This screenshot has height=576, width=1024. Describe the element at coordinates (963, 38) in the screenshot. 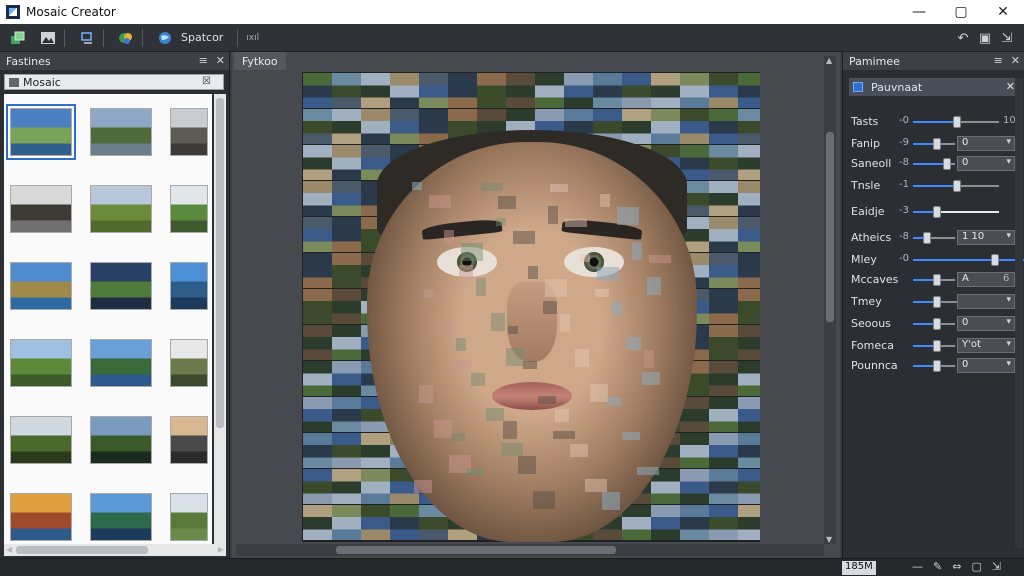

I see `undo-icon: ↶` at that location.